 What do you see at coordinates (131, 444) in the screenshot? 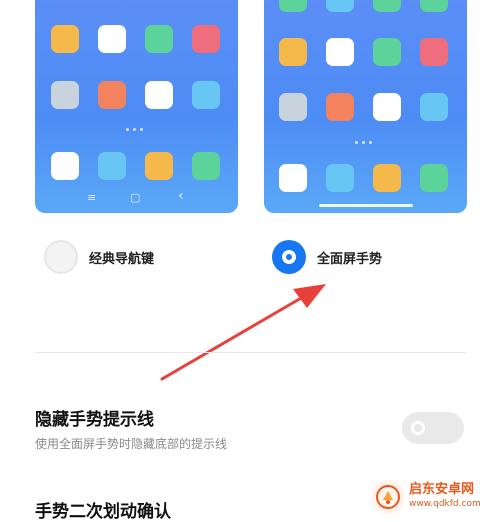
I see `setting-subtitle: 使用全面屏手势时隐藏底部的提示线` at bounding box center [131, 444].